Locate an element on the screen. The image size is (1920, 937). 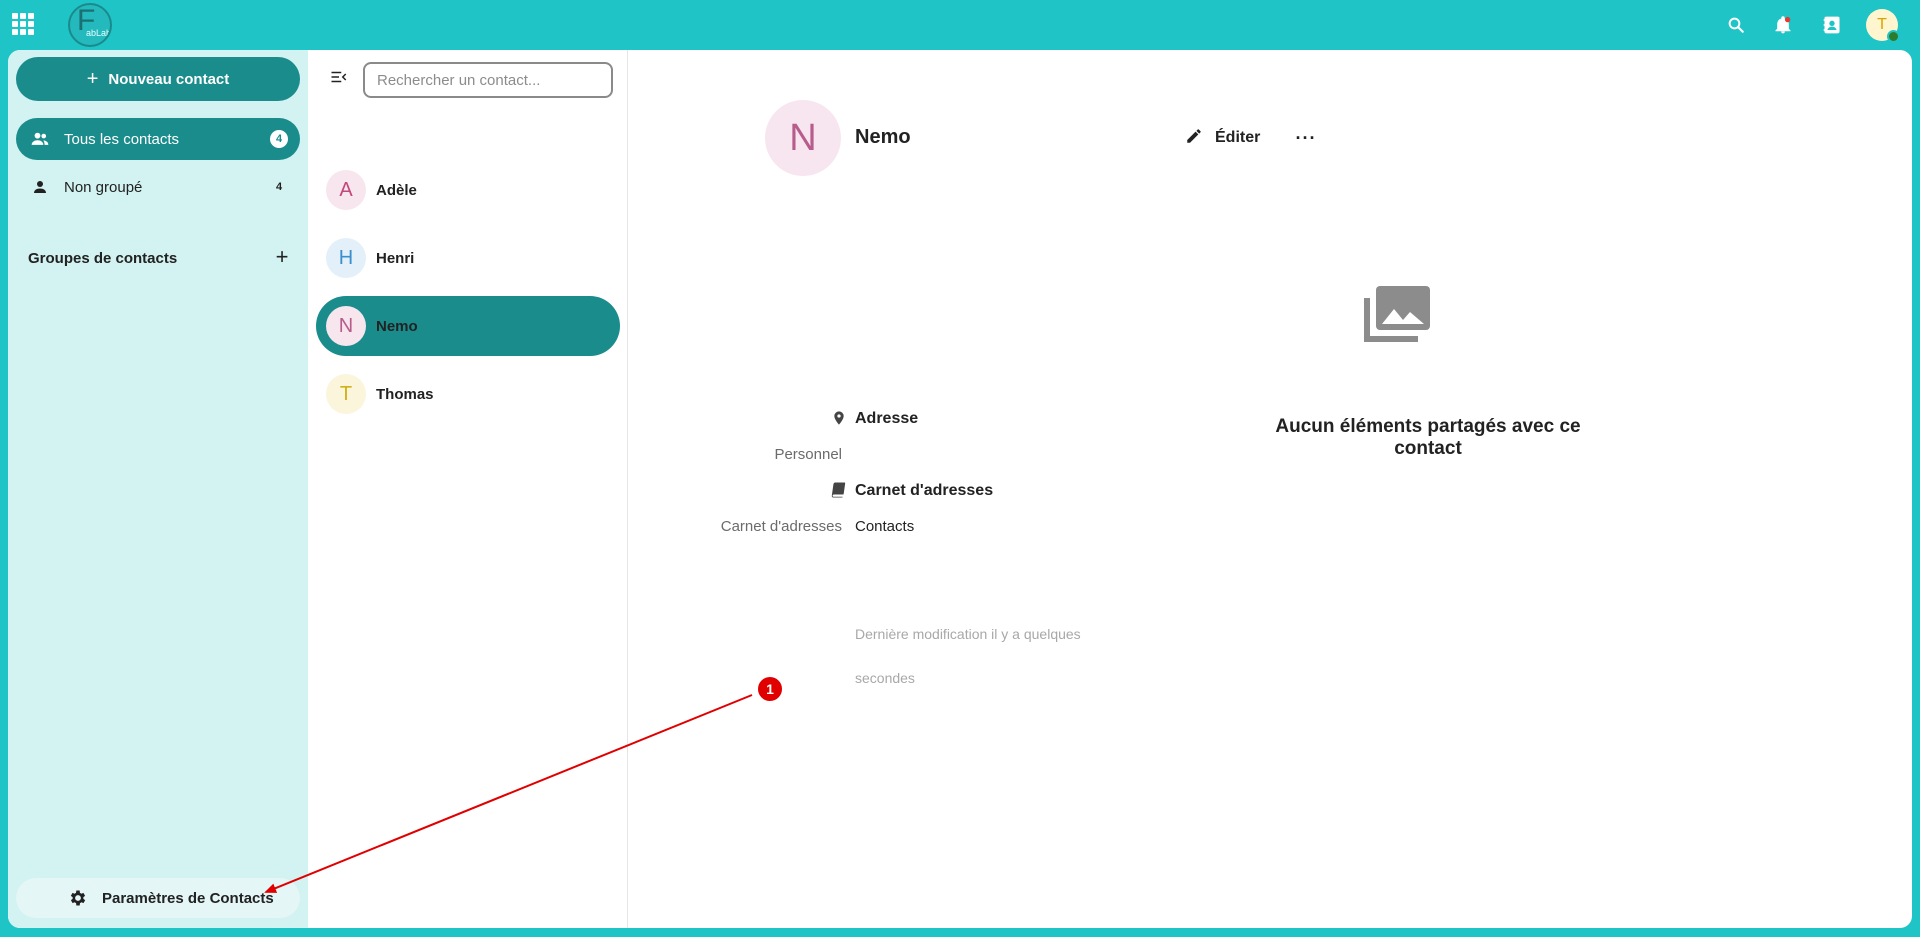
map-marker-icon is located at coordinates (840, 418).